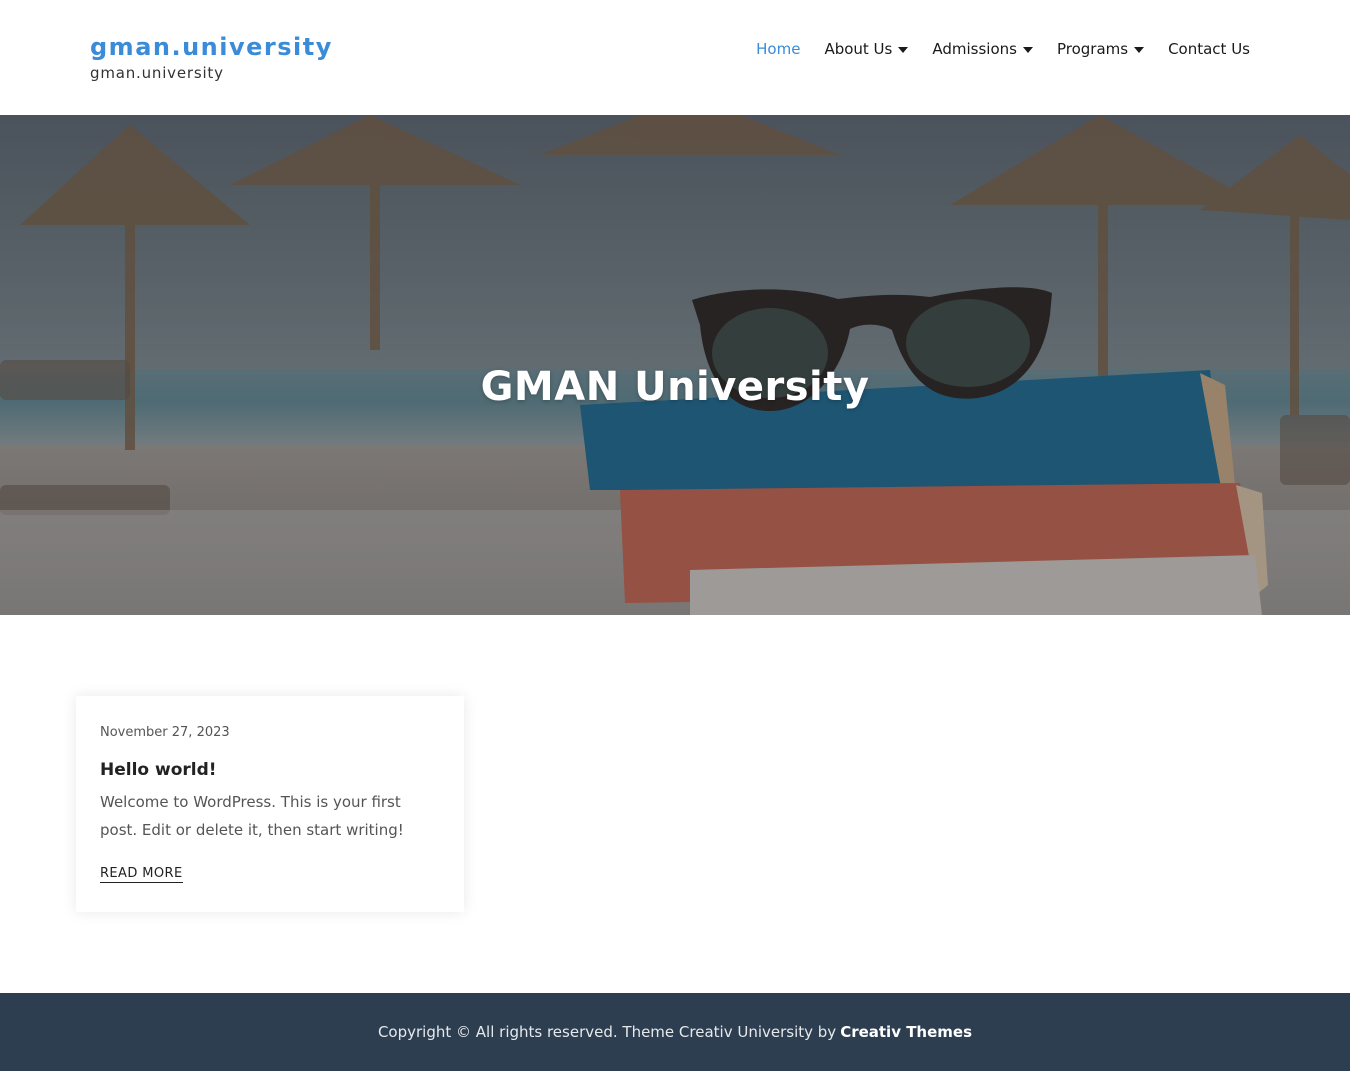 This screenshot has width=1350, height=1071. I want to click on nav-item-programs: Programs, so click(1100, 49).